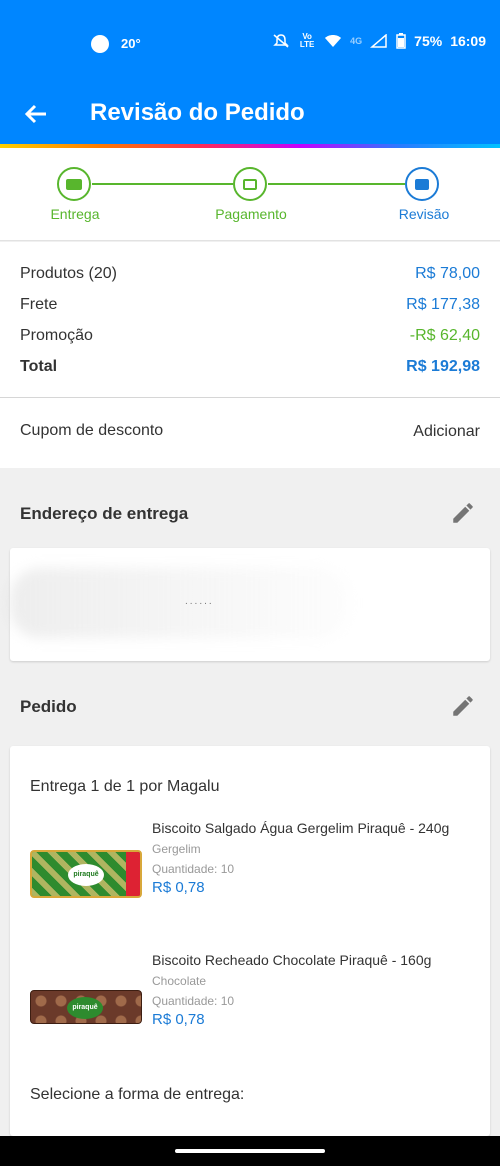  I want to click on signal-icon, so click(378, 41).